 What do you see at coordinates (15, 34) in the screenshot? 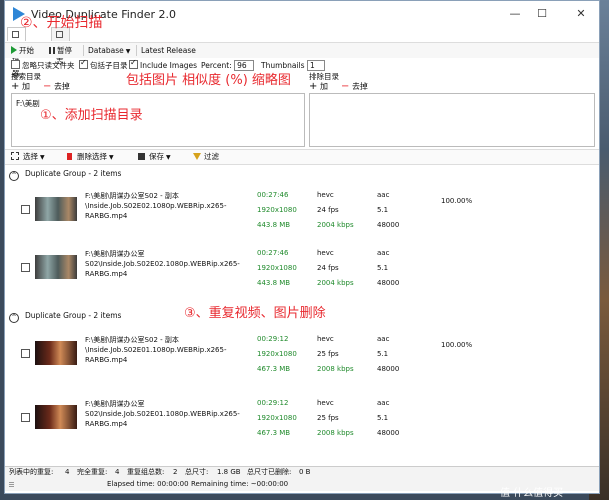
I see `scanner-icon` at bounding box center [15, 34].